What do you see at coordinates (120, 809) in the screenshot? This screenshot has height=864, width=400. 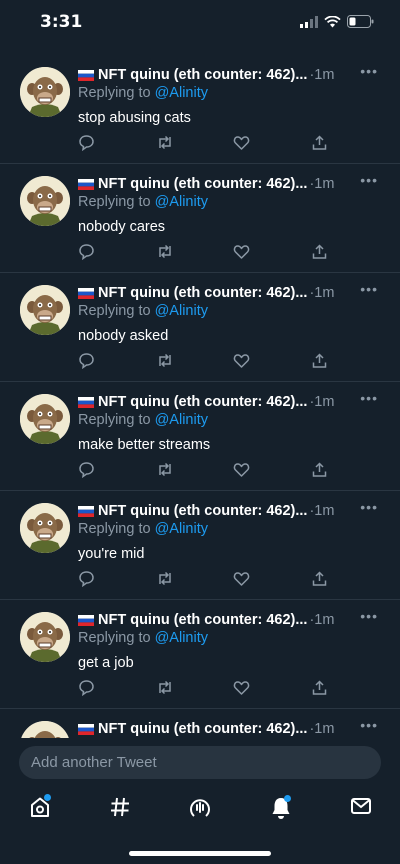 I see `tab-explore` at bounding box center [120, 809].